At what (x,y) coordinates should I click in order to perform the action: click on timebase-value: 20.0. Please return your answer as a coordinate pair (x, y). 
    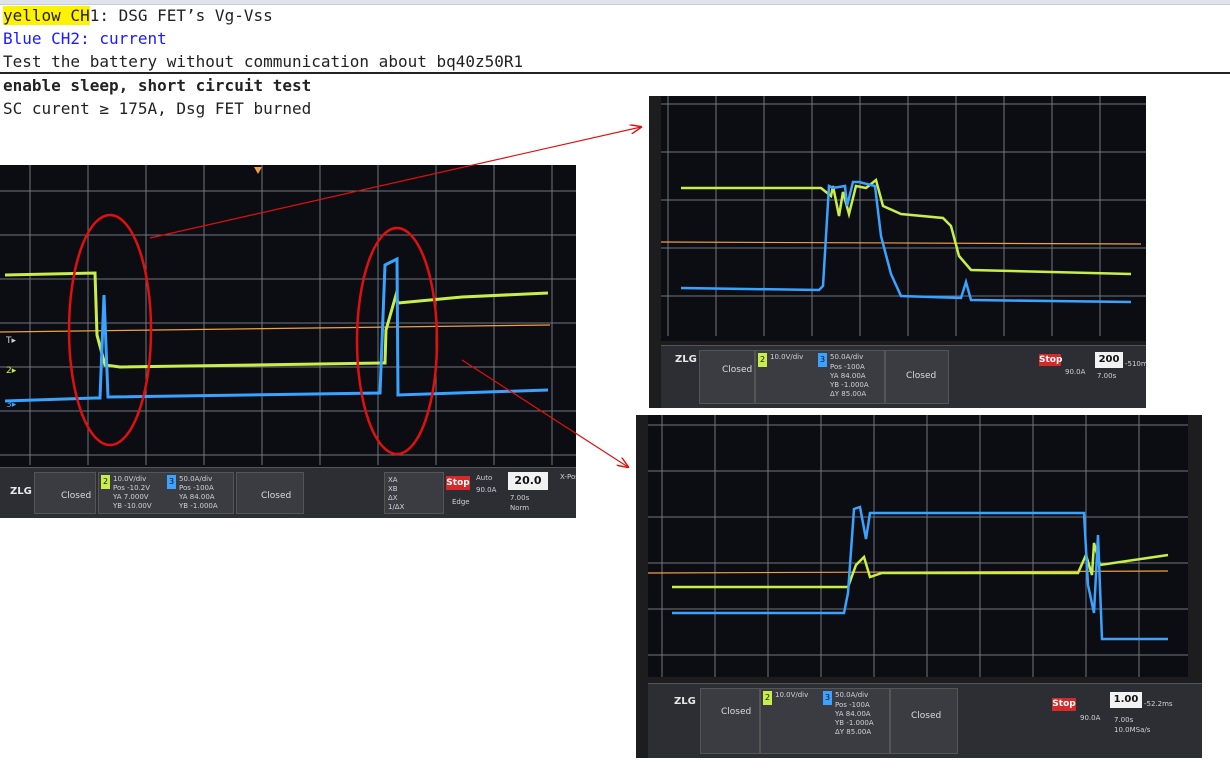
    Looking at the image, I should click on (528, 481).